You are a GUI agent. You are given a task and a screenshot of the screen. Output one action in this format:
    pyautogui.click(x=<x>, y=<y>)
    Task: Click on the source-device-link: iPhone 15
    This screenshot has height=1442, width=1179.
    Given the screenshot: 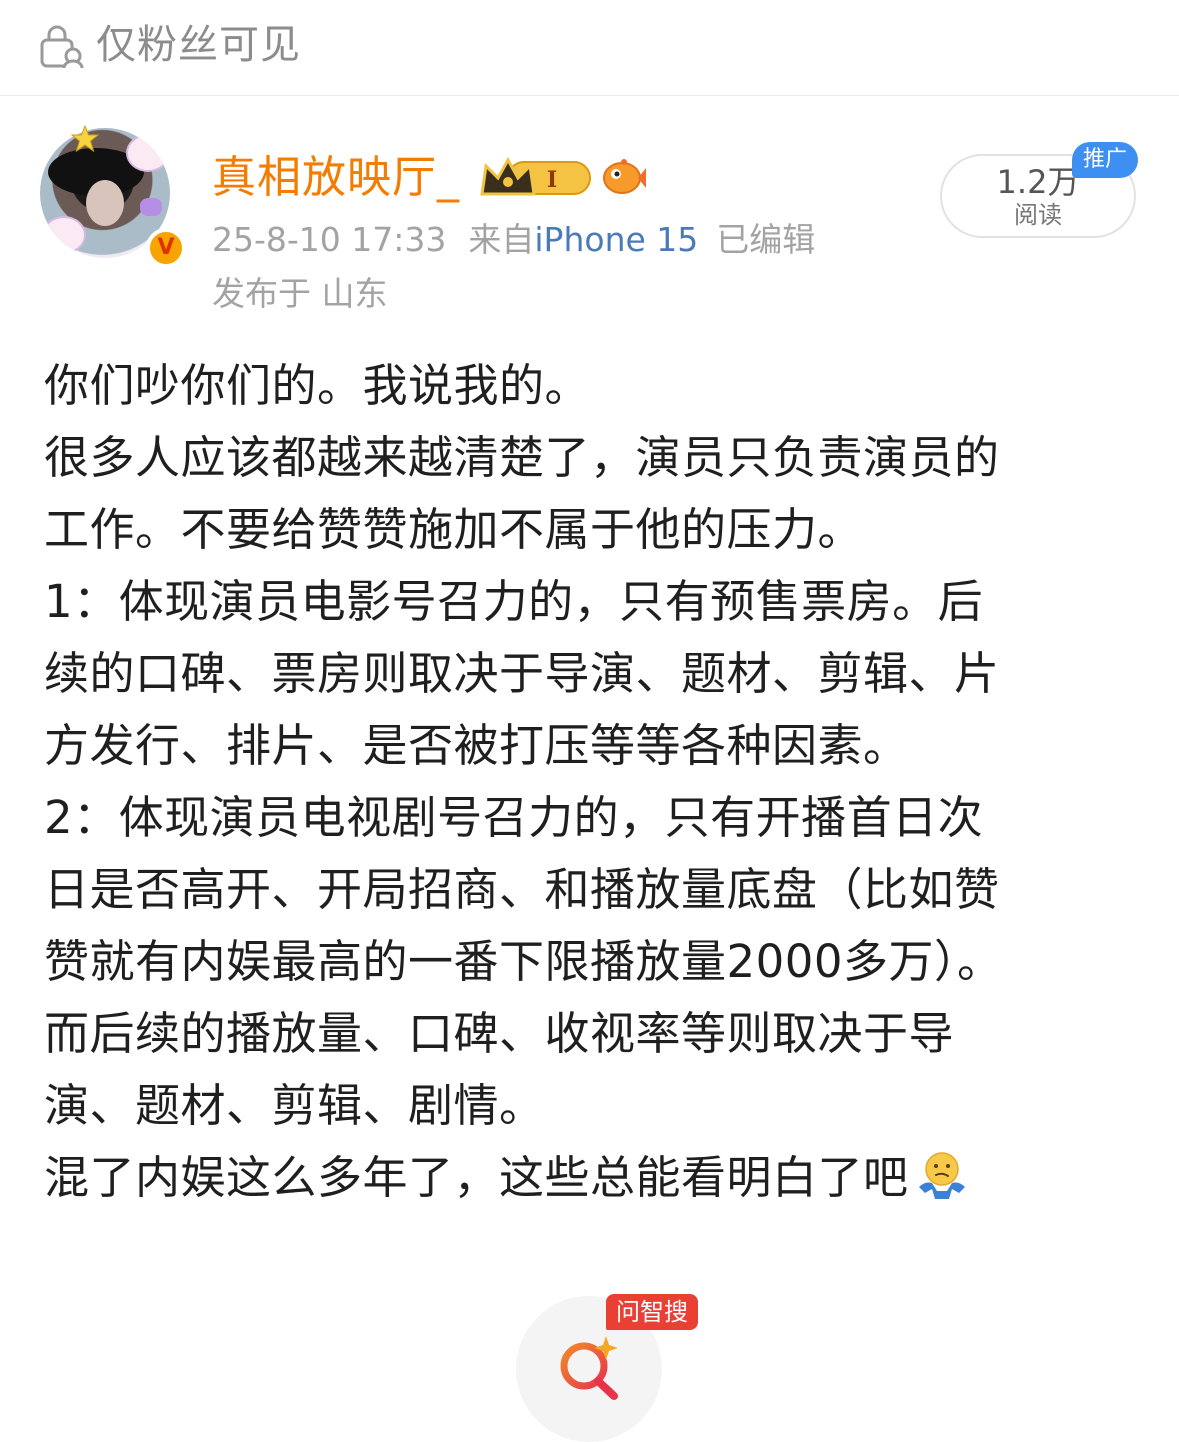 What is the action you would take?
    pyautogui.click(x=616, y=239)
    